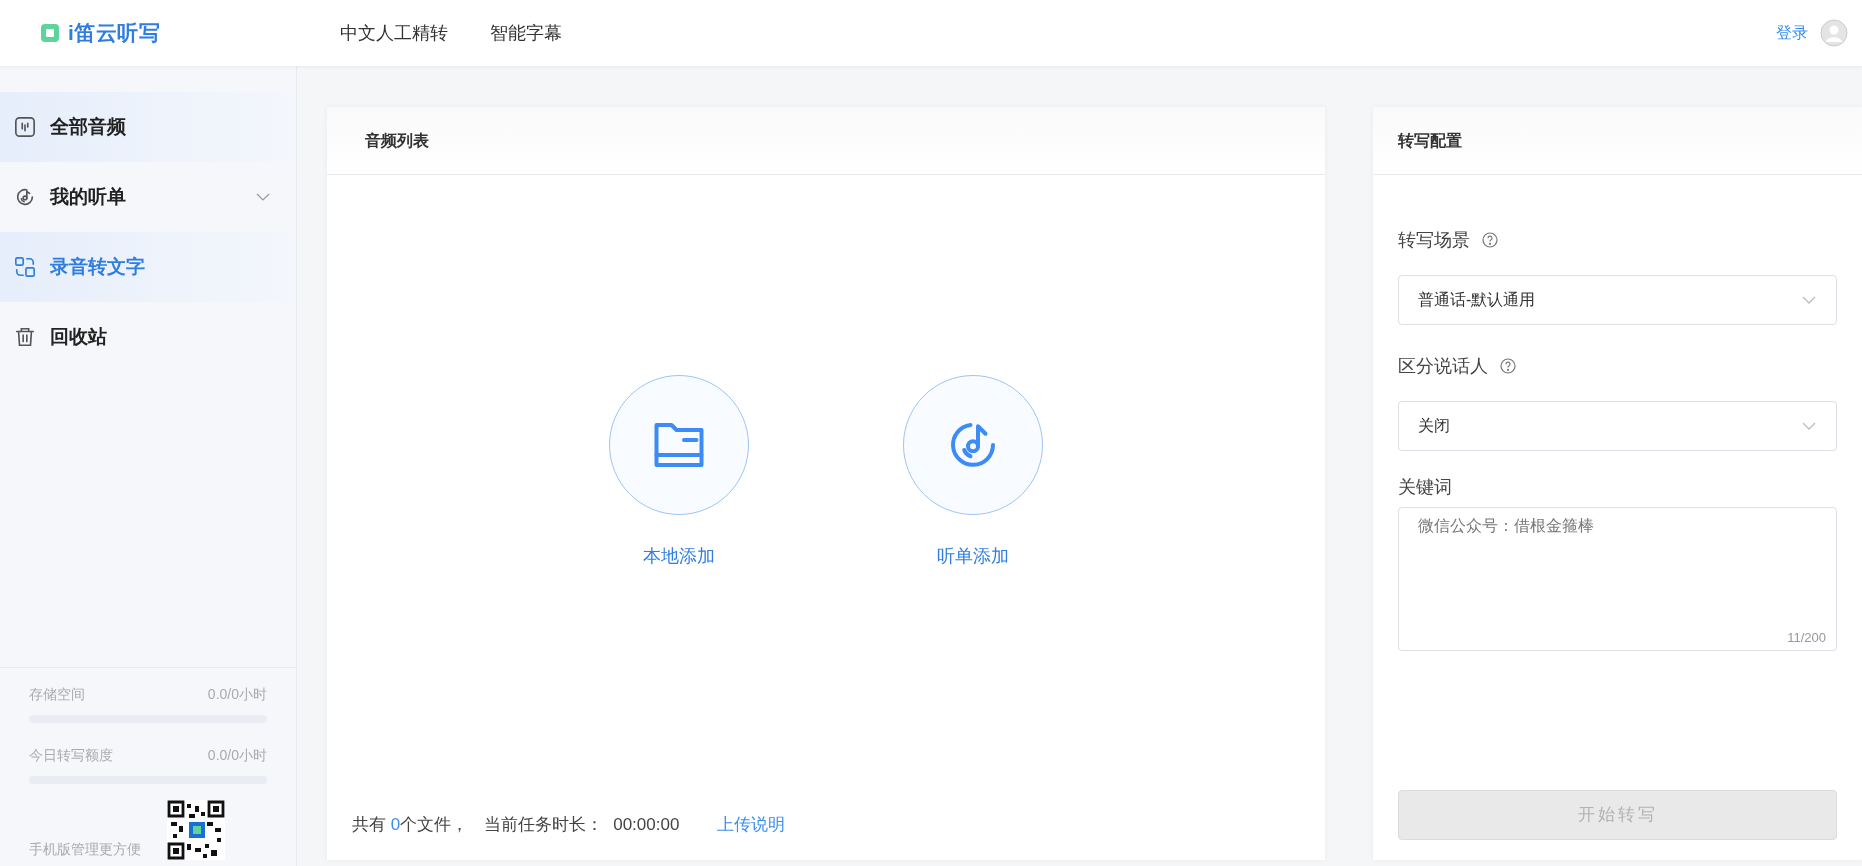 The image size is (1862, 866). What do you see at coordinates (71, 755) in the screenshot?
I see `quota-label: 今日转写额度` at bounding box center [71, 755].